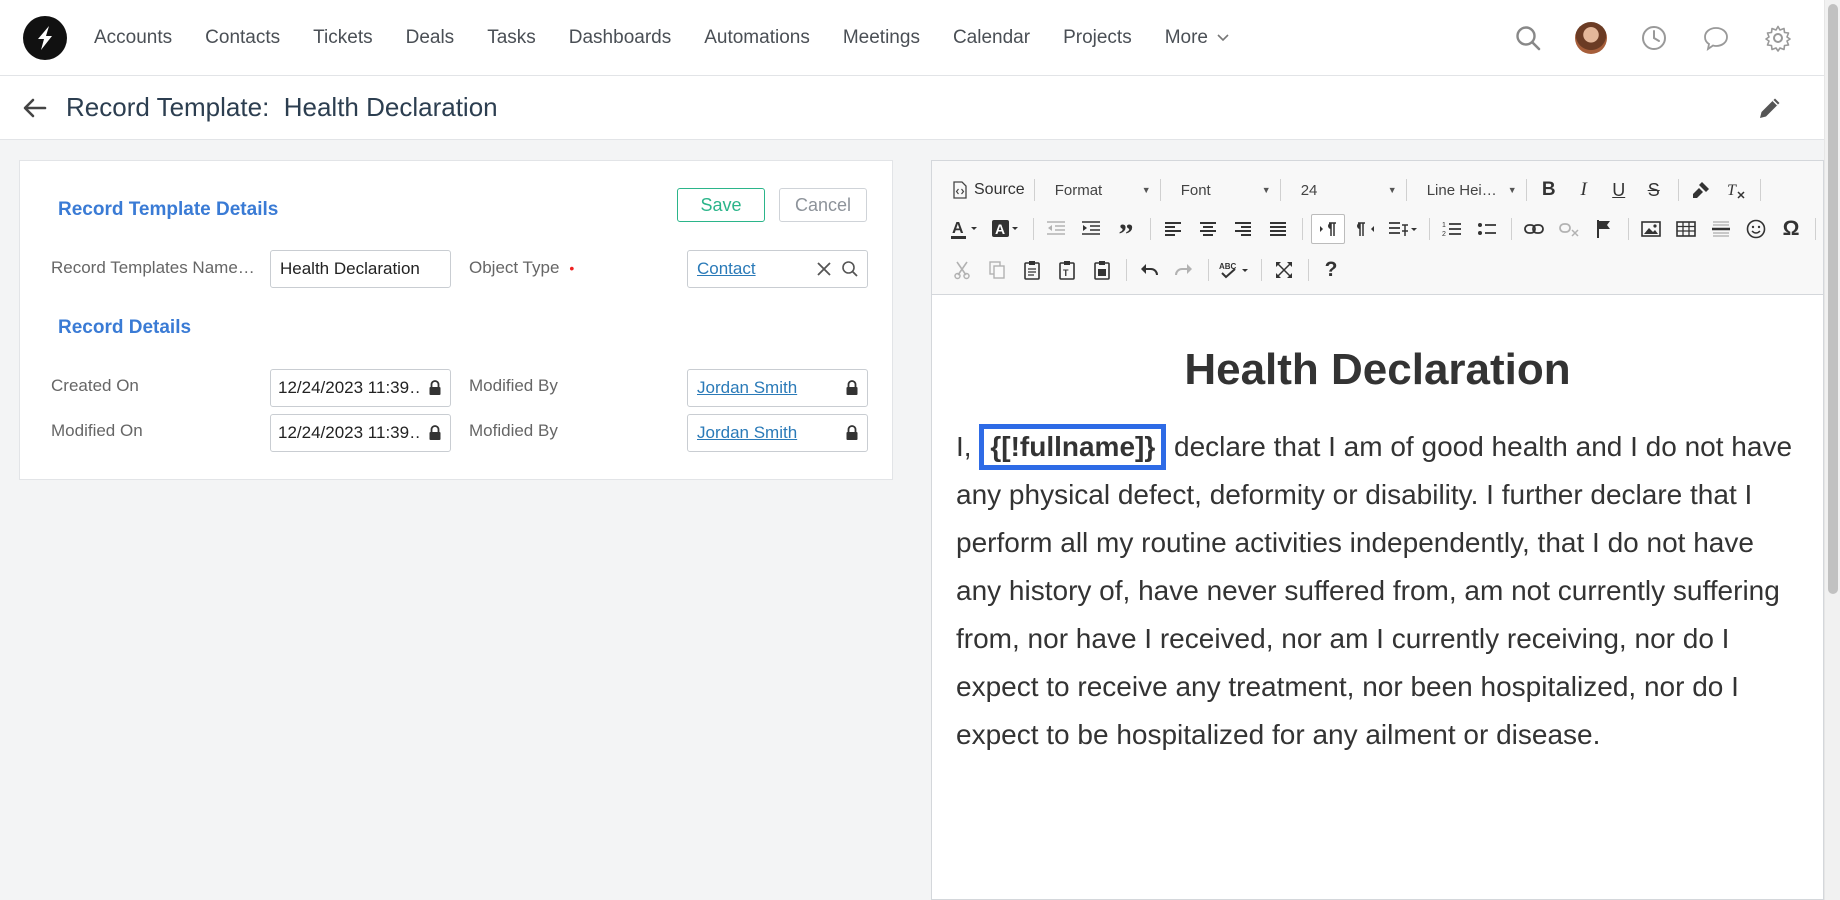 This screenshot has width=1840, height=900. I want to click on rtl-button, so click(1366, 229).